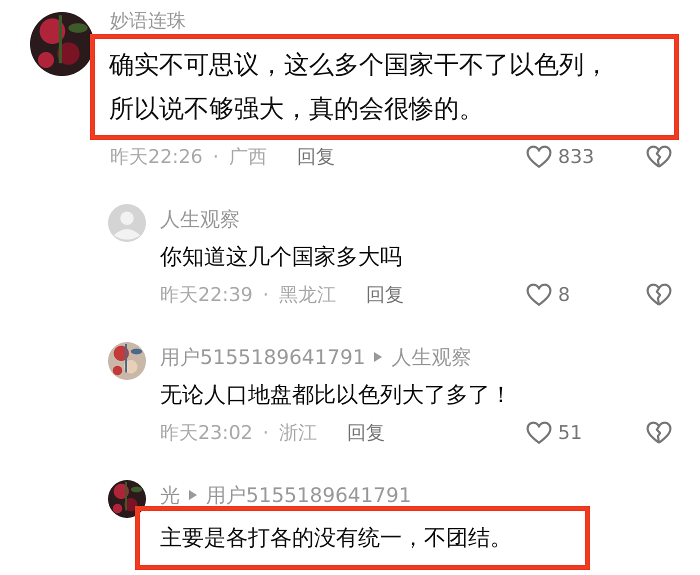  What do you see at coordinates (148, 21) in the screenshot?
I see `username: 妙语连珠` at bounding box center [148, 21].